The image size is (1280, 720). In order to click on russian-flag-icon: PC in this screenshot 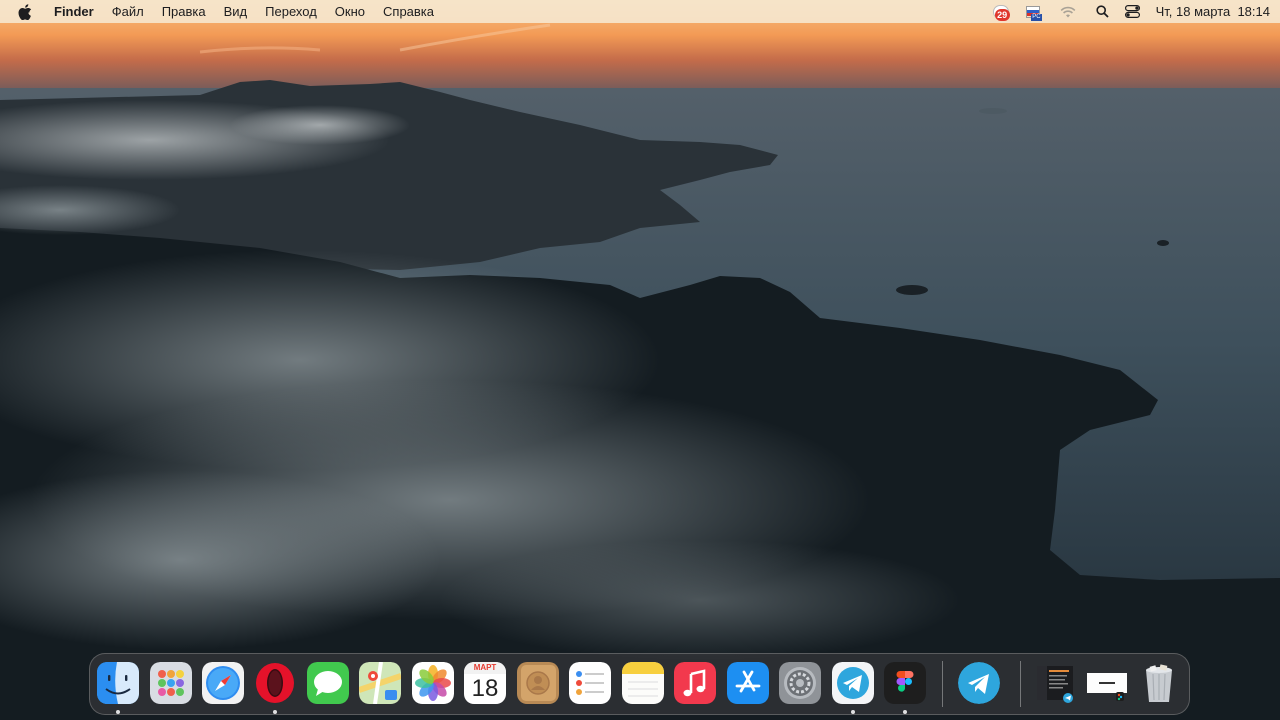, I will do `click(1033, 13)`.